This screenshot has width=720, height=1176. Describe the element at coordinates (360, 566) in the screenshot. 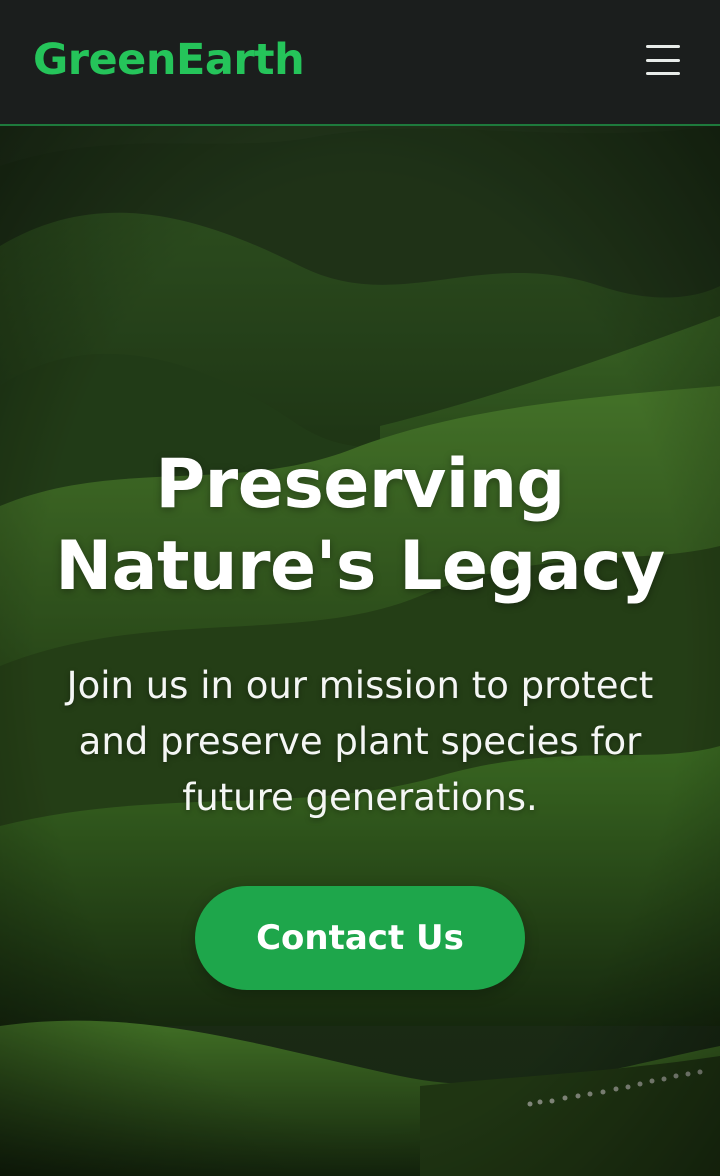

I see `hero-title-line-2: Nature's Legacy` at that location.